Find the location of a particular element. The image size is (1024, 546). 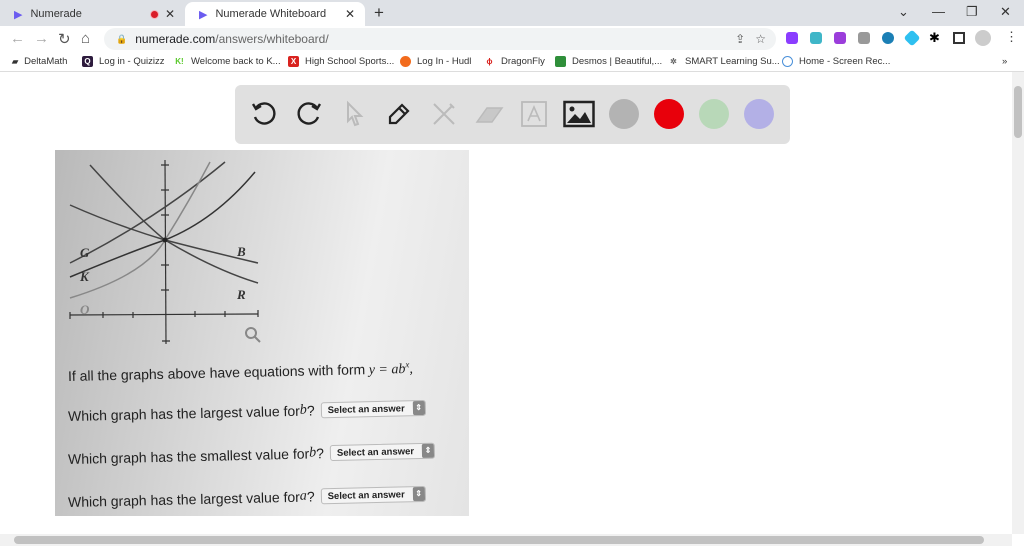

tab-search-icon: ⌄ is located at coordinates (903, 12).